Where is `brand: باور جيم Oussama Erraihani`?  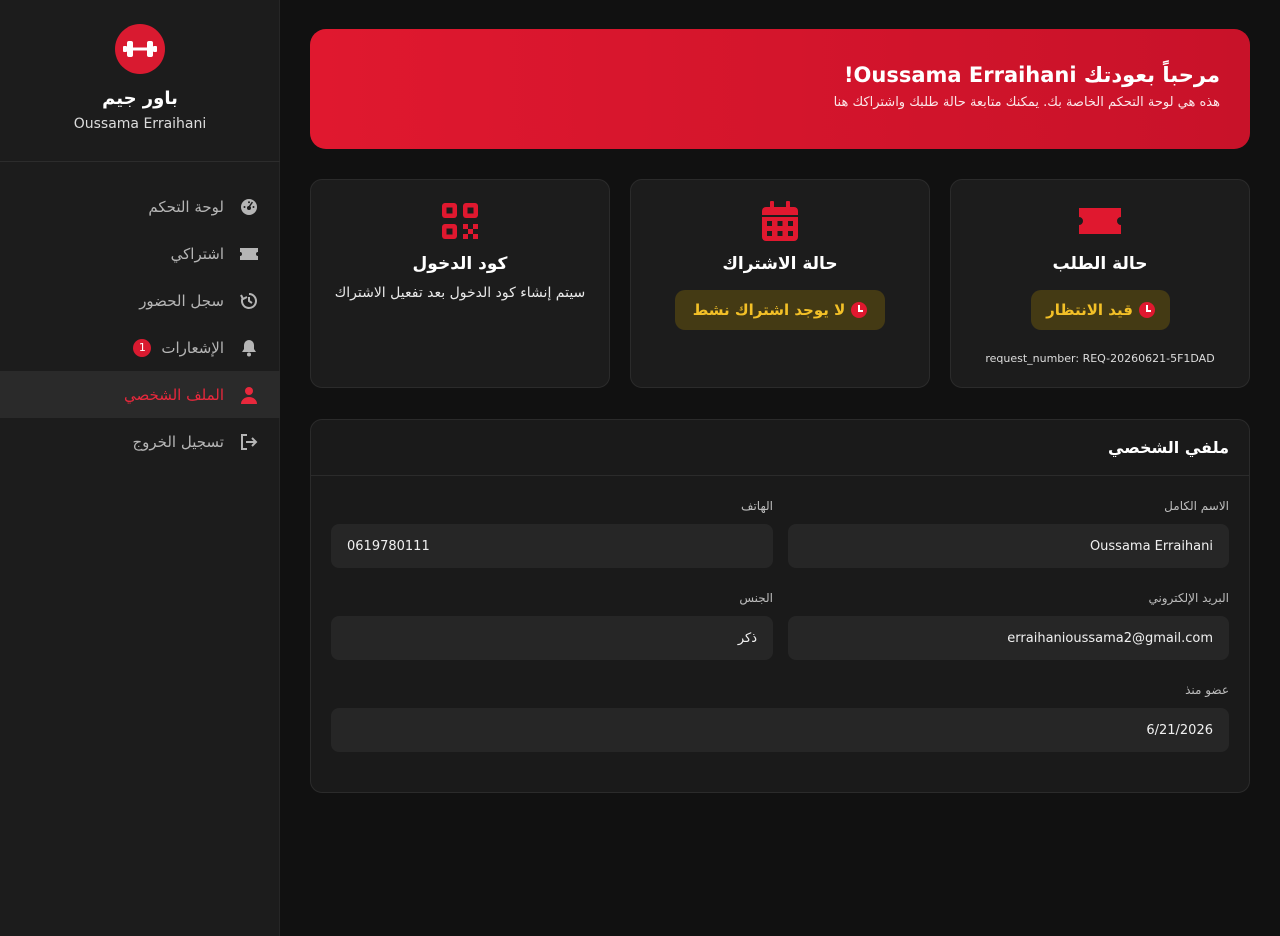 brand: باور جيم Oussama Erraihani is located at coordinates (140, 81).